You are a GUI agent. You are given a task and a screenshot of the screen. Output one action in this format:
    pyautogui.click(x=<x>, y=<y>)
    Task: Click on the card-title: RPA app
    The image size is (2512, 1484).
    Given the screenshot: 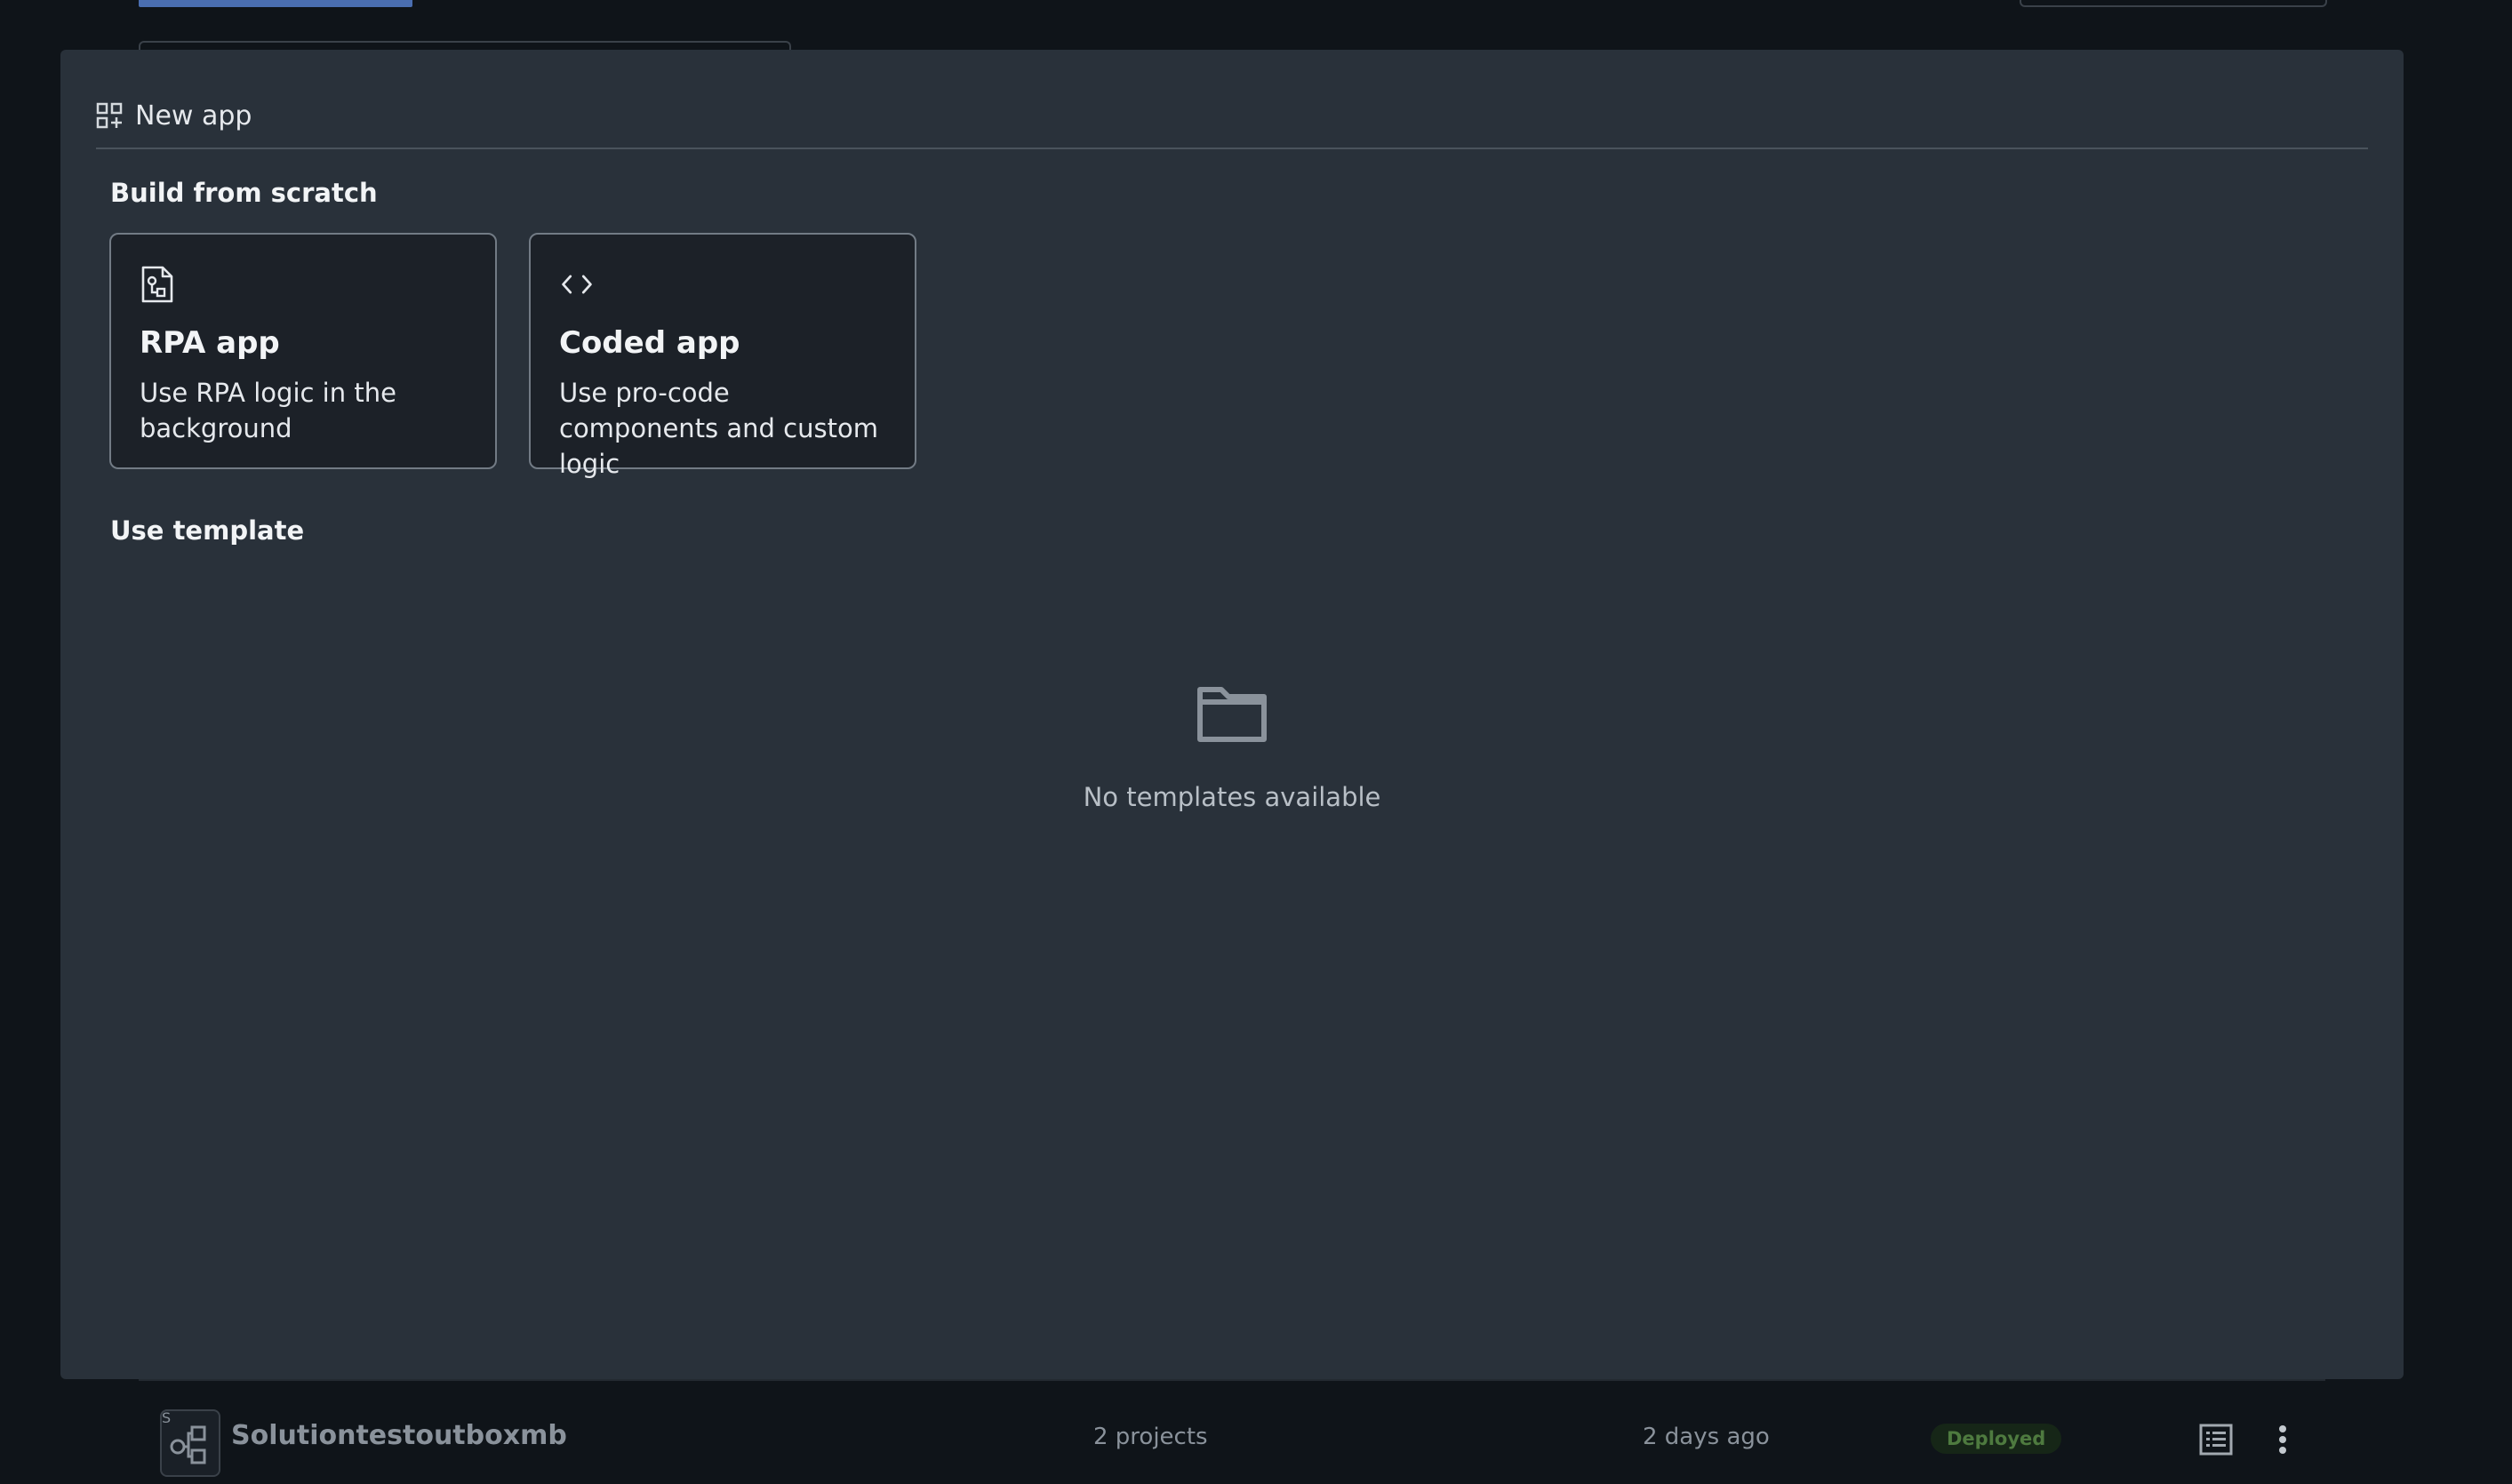 What is the action you would take?
    pyautogui.click(x=210, y=343)
    